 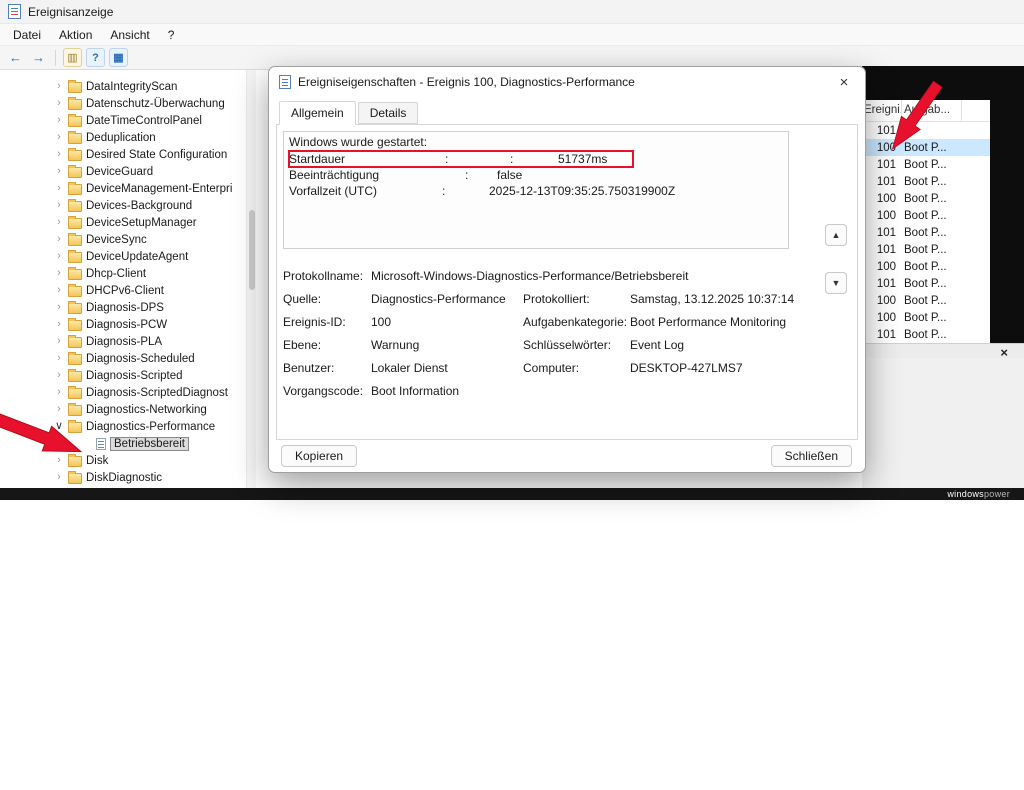 What do you see at coordinates (844, 82) in the screenshot?
I see `dialog-close-icon: ×` at bounding box center [844, 82].